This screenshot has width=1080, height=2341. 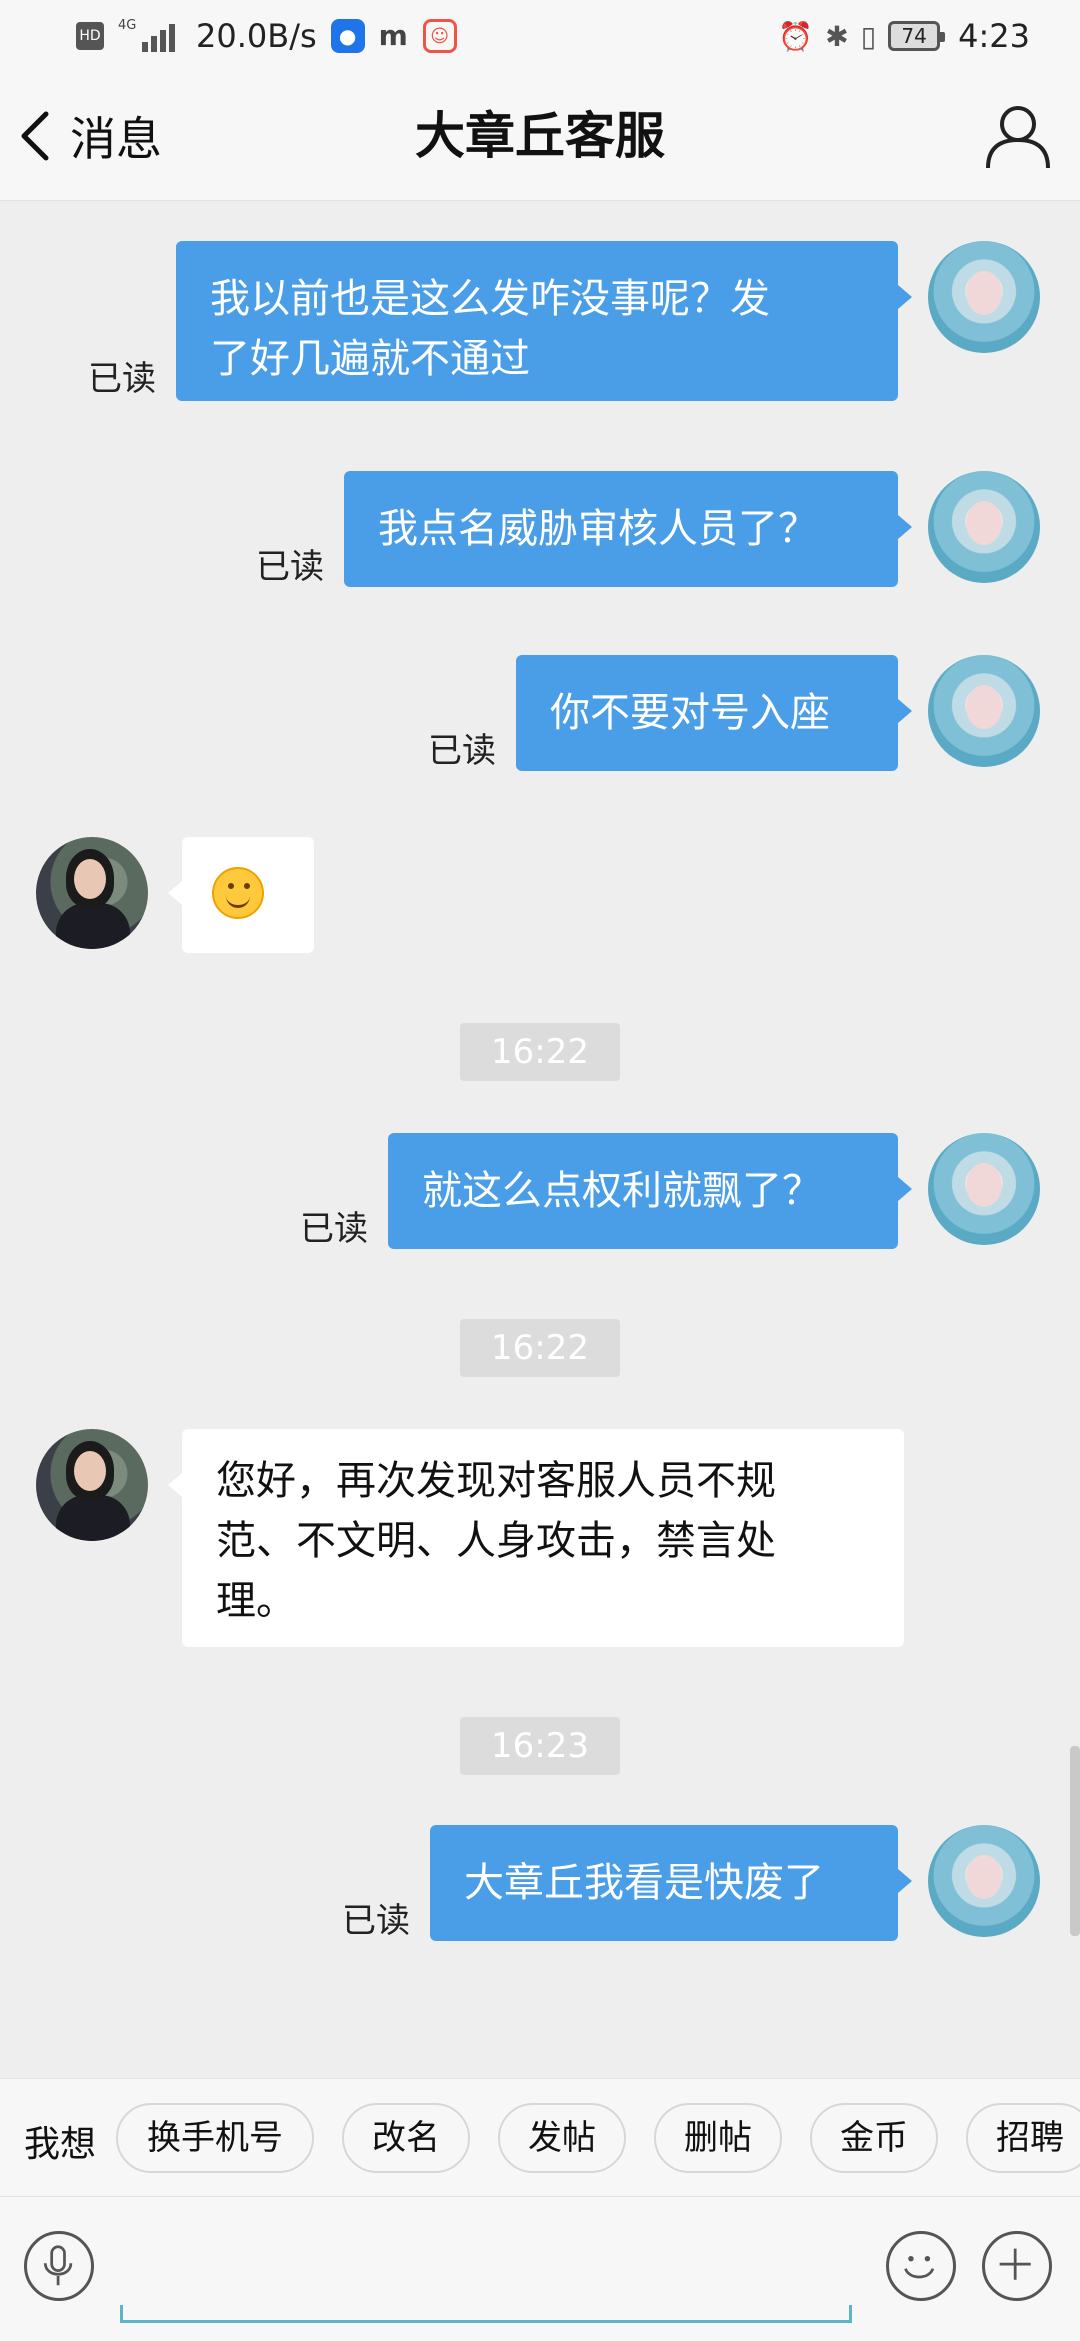 What do you see at coordinates (393, 35) in the screenshot?
I see `app-notification-icon: m` at bounding box center [393, 35].